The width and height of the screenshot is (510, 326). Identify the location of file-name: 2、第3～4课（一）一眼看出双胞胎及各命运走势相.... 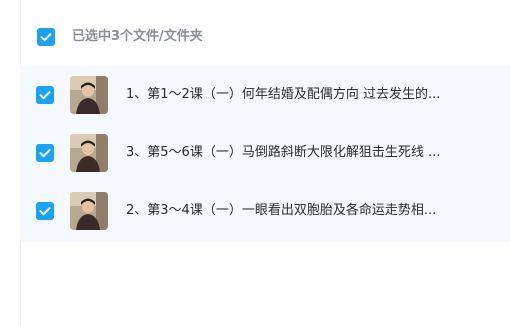
(281, 210).